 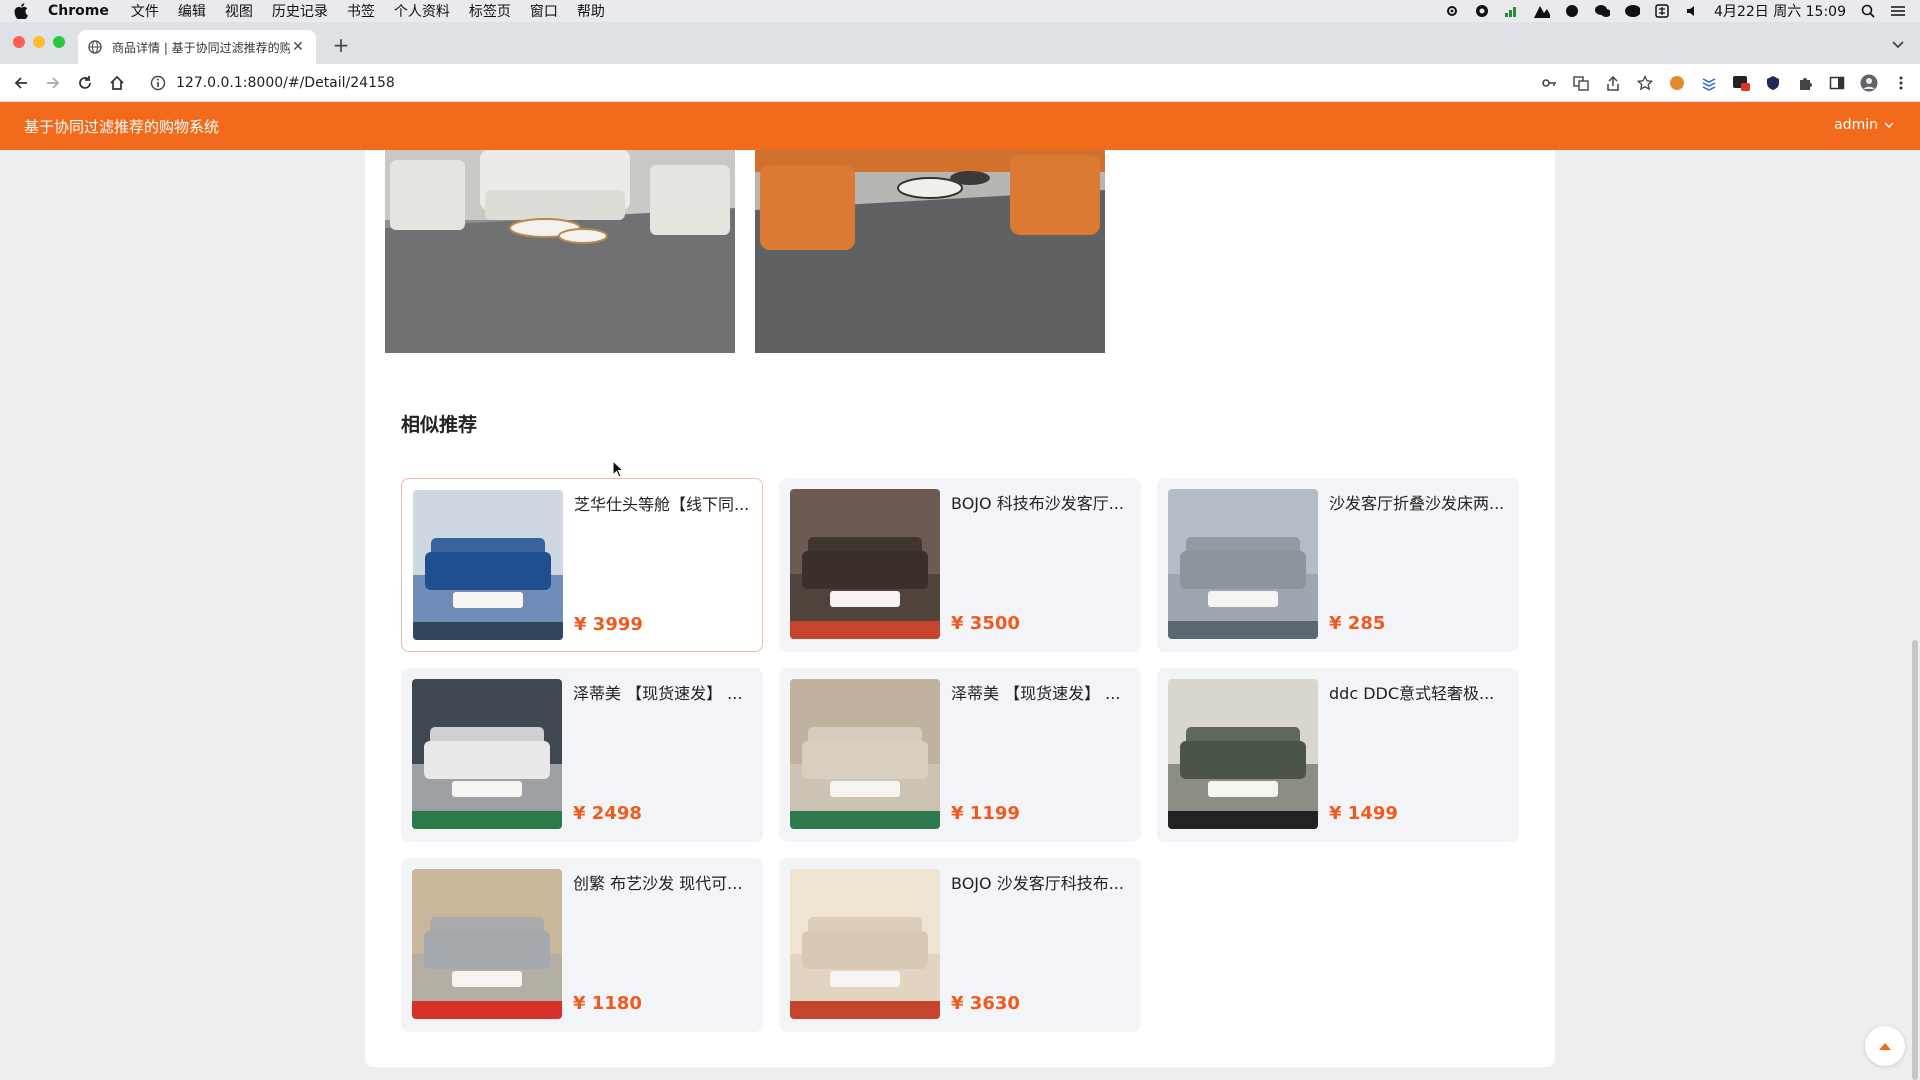 I want to click on caret-up-icon, so click(x=1885, y=1046).